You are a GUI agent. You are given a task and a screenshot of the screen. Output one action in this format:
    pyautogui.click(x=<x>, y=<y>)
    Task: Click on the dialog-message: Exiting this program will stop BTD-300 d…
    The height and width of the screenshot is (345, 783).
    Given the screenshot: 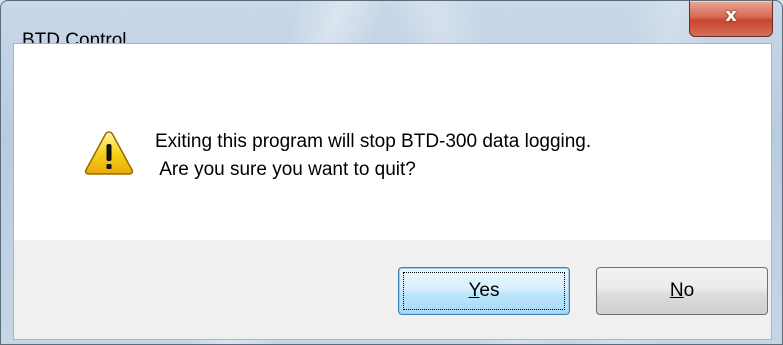 What is the action you would take?
    pyautogui.click(x=373, y=156)
    